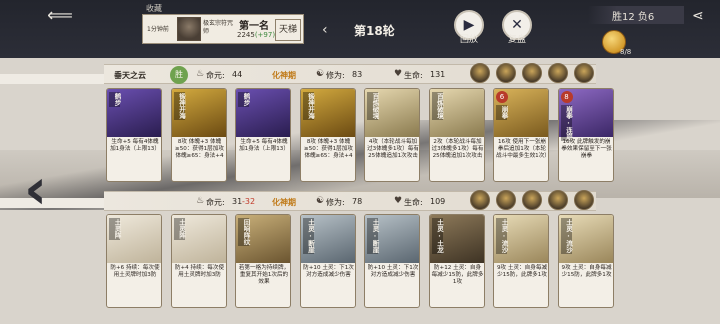 This screenshot has width=720, height=324. I want to click on game-card: 土灵·土龙防+12 土灵：自身每减少15防，此牌多1攻, so click(456, 261).